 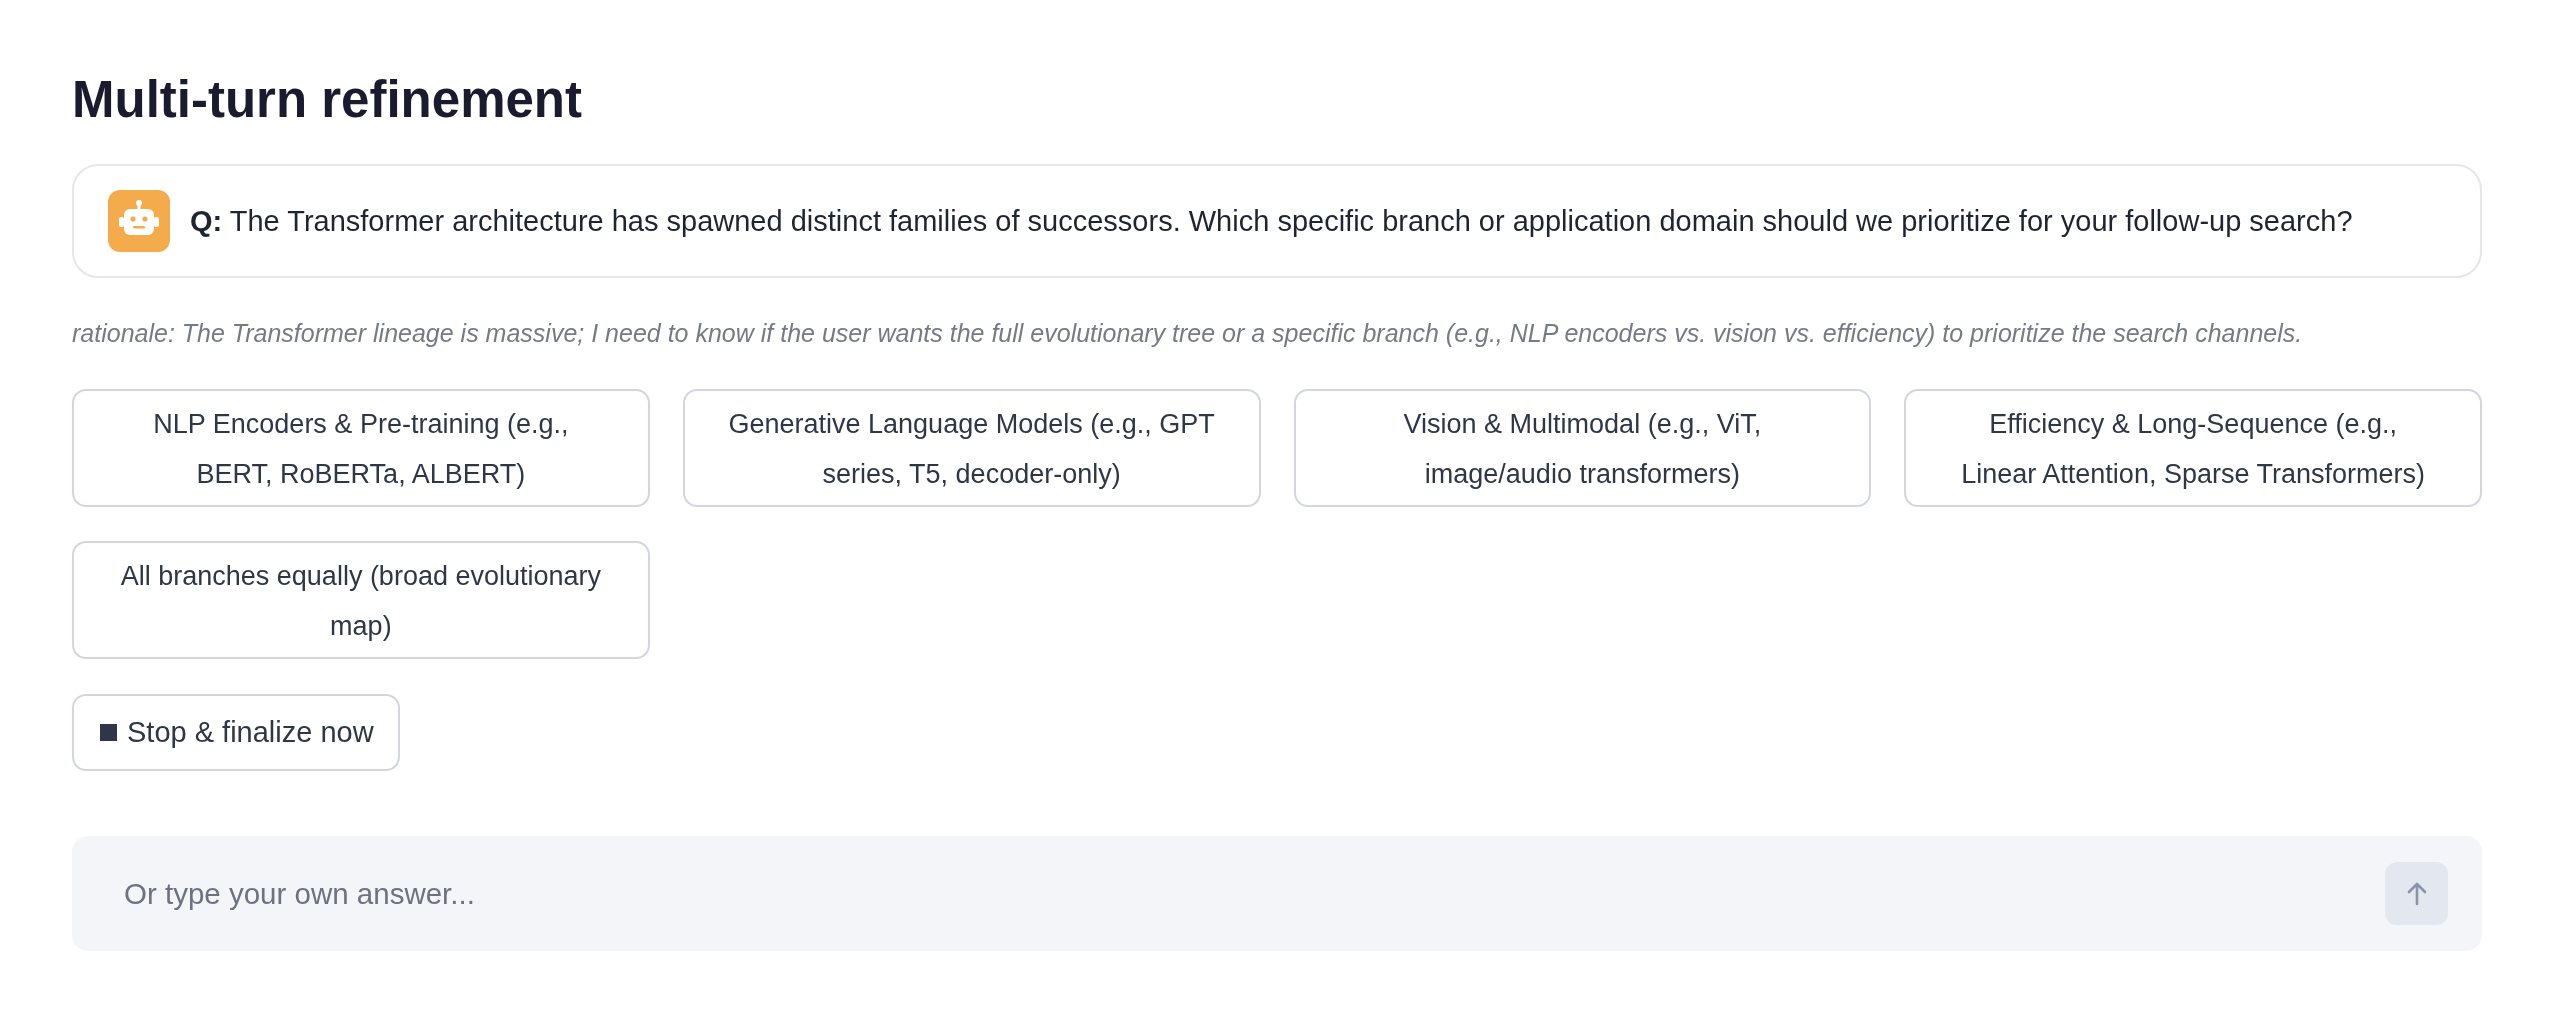 I want to click on option-button: Efficiency & Long-Sequence (e.g., Linear Attention, Sparse Transformers), so click(x=2193, y=448).